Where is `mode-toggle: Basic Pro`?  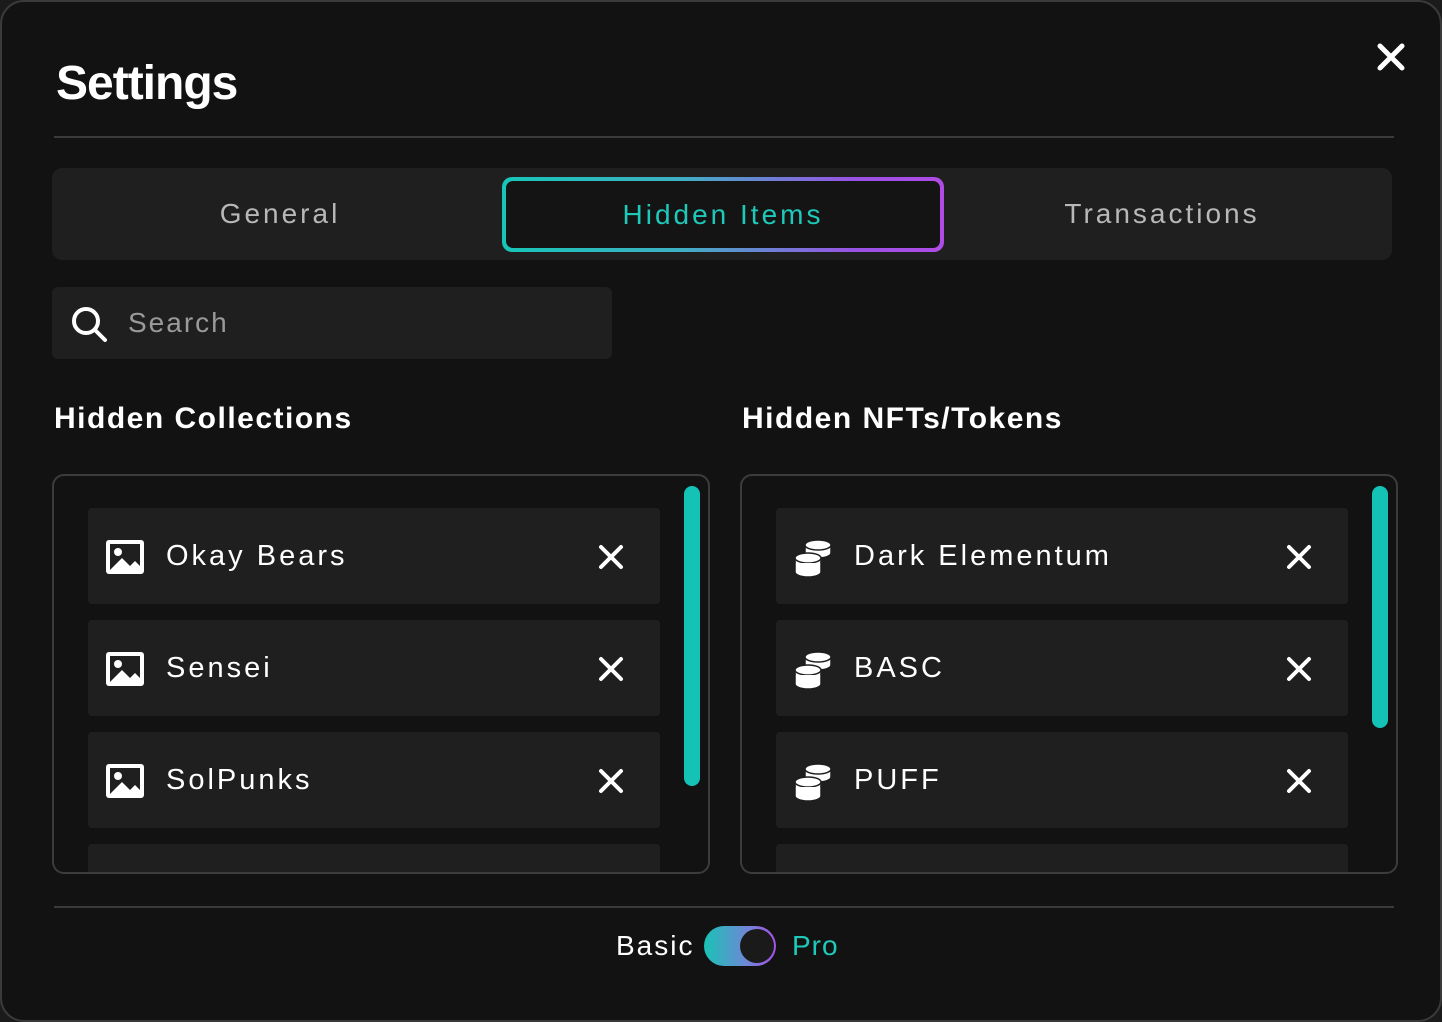 mode-toggle: Basic Pro is located at coordinates (722, 946).